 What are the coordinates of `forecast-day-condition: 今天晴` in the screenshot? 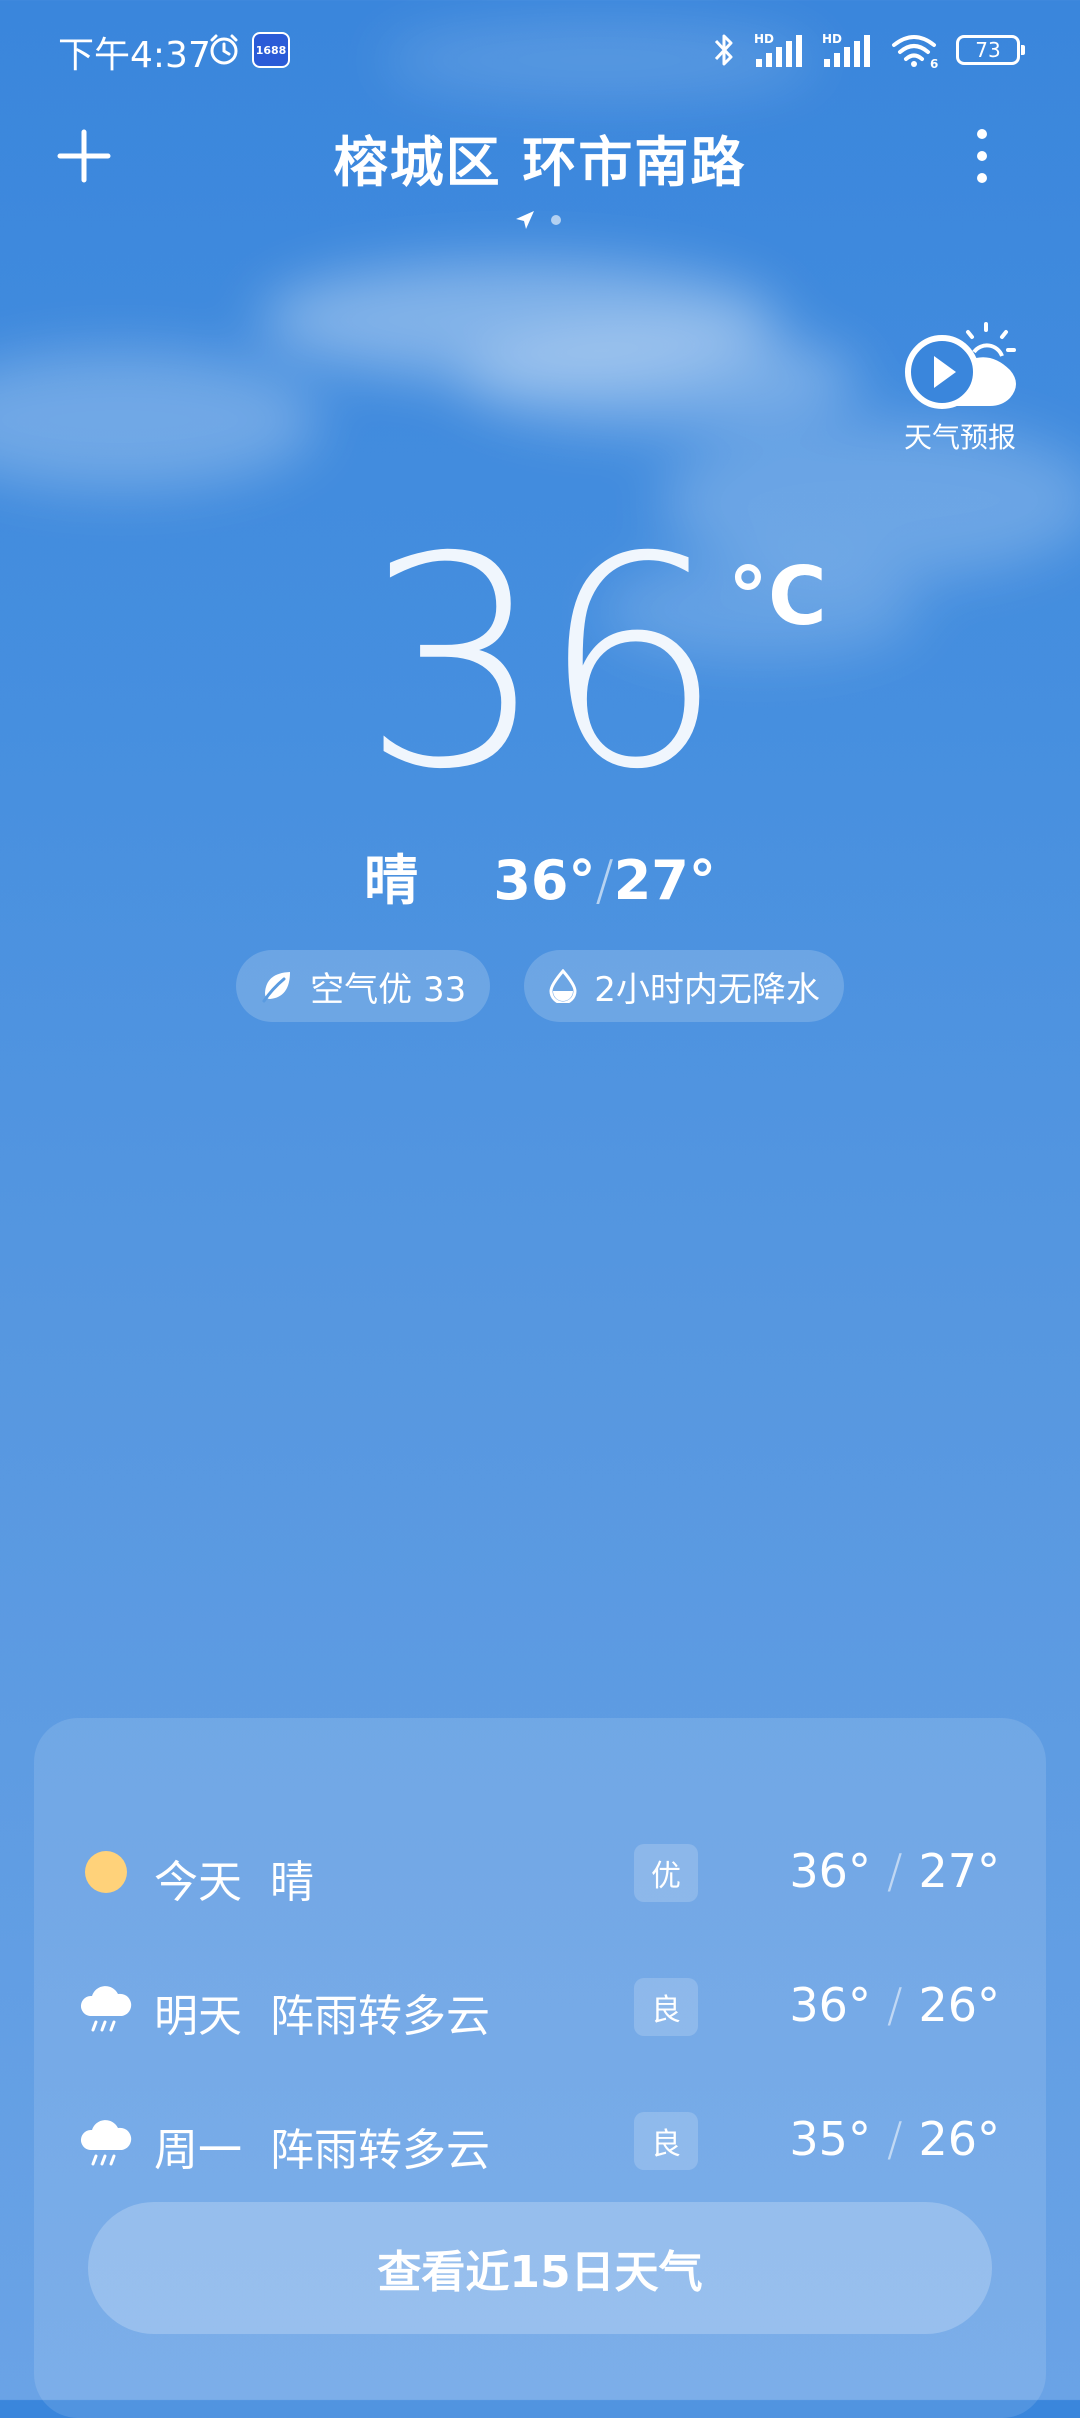 It's located at (234, 1878).